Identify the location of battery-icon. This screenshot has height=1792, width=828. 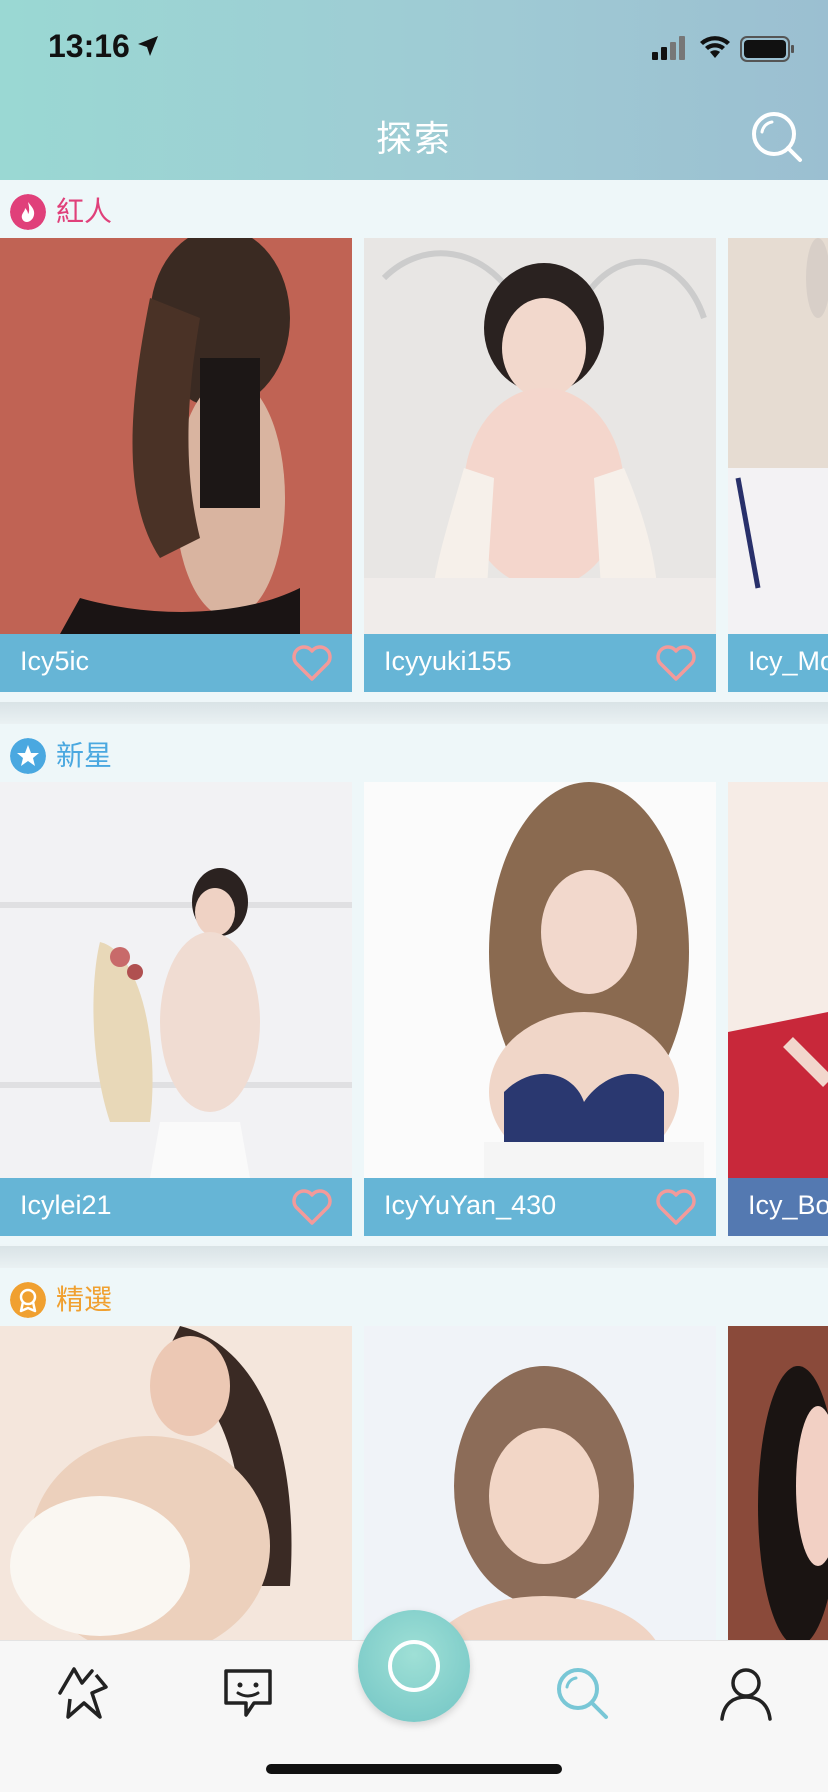
(767, 49).